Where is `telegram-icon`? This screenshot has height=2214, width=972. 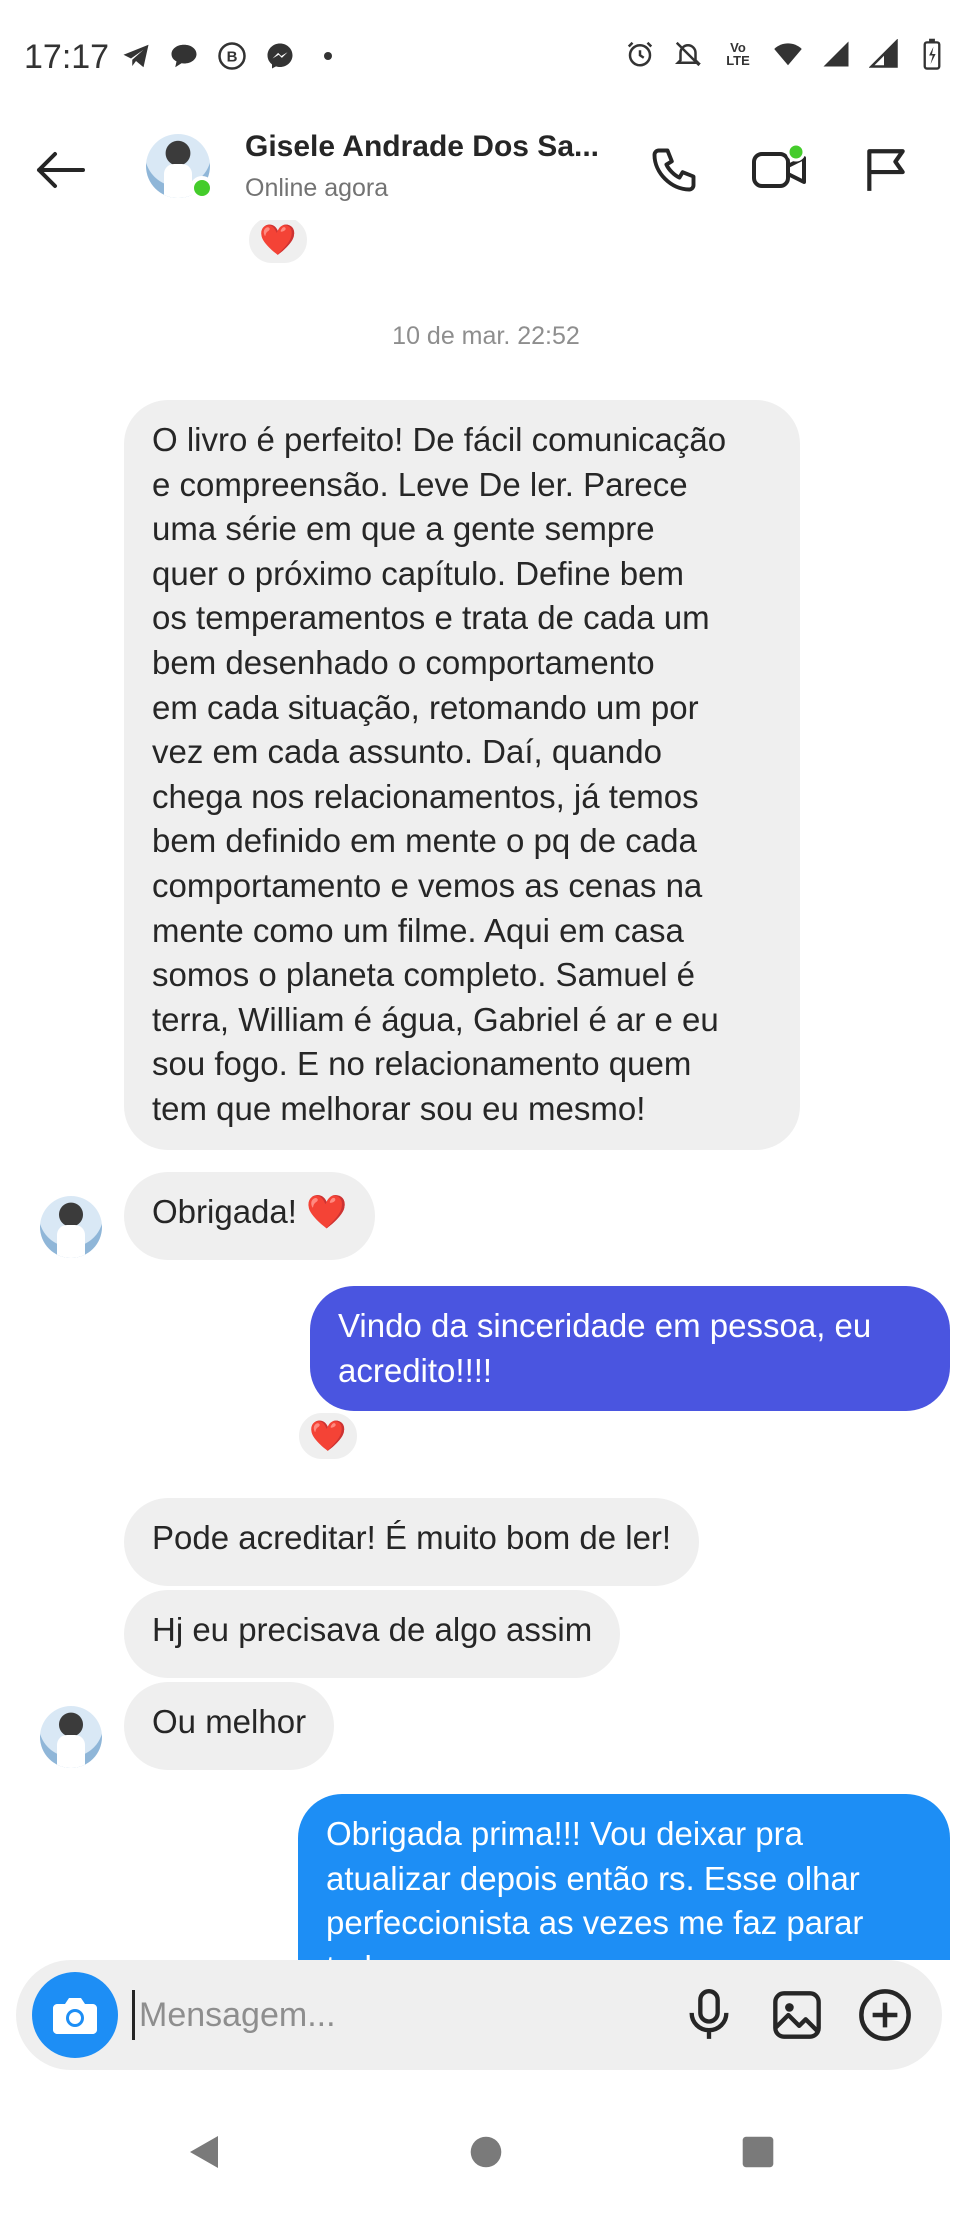
telegram-icon is located at coordinates (136, 56).